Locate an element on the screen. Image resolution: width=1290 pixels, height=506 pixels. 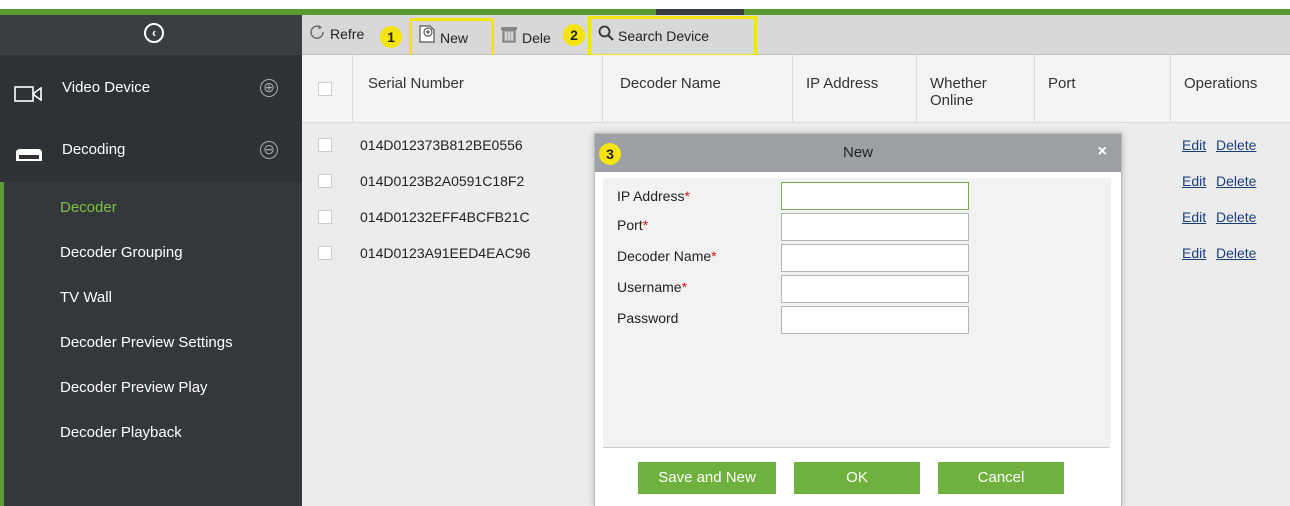
sidebar-group-label: Video Device is located at coordinates (106, 87).